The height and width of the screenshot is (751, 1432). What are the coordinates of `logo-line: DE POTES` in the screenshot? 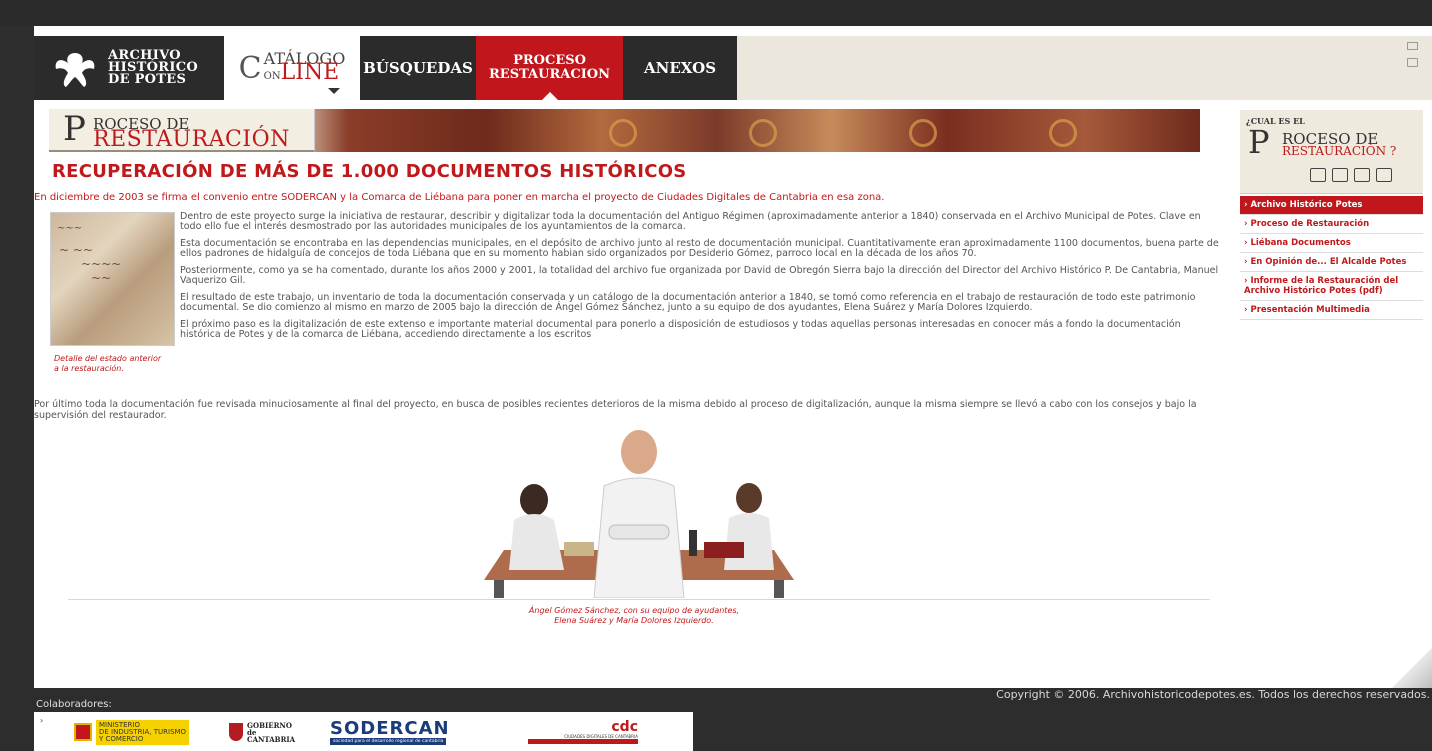 It's located at (147, 79).